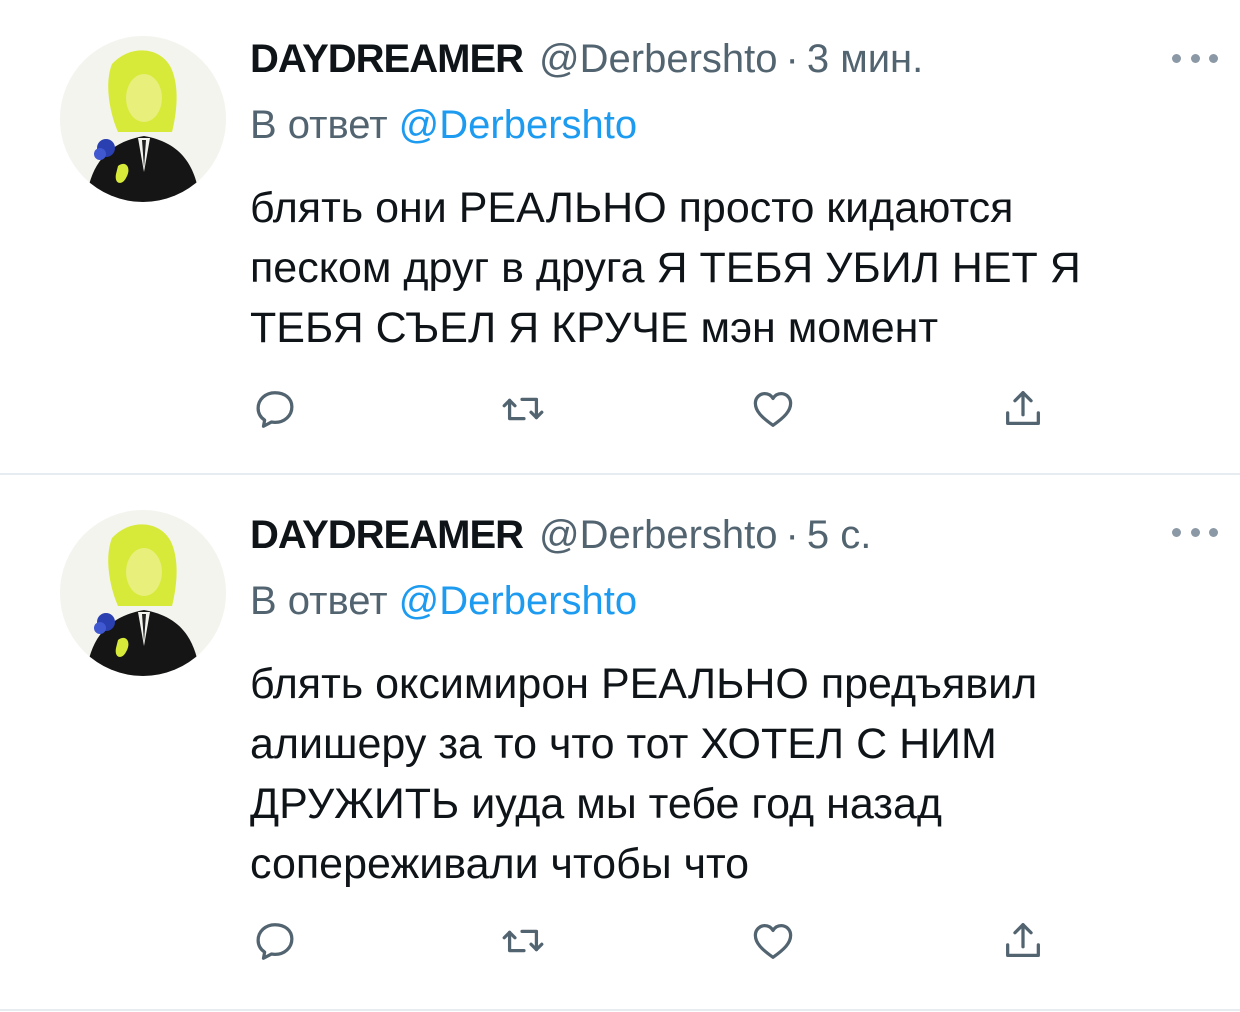 The height and width of the screenshot is (1012, 1240). What do you see at coordinates (865, 59) in the screenshot?
I see `timestamp: 3 мин.` at bounding box center [865, 59].